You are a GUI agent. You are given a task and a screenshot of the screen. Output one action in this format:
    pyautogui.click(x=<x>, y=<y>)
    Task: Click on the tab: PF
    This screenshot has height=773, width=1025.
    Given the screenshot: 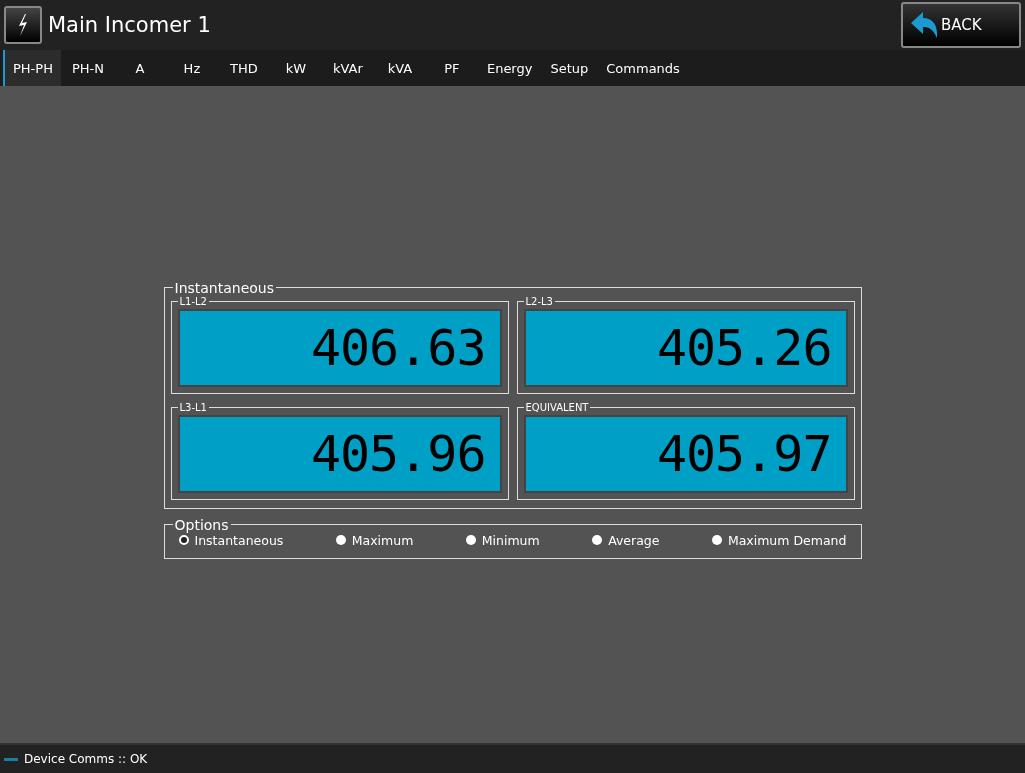 What is the action you would take?
    pyautogui.click(x=450, y=68)
    